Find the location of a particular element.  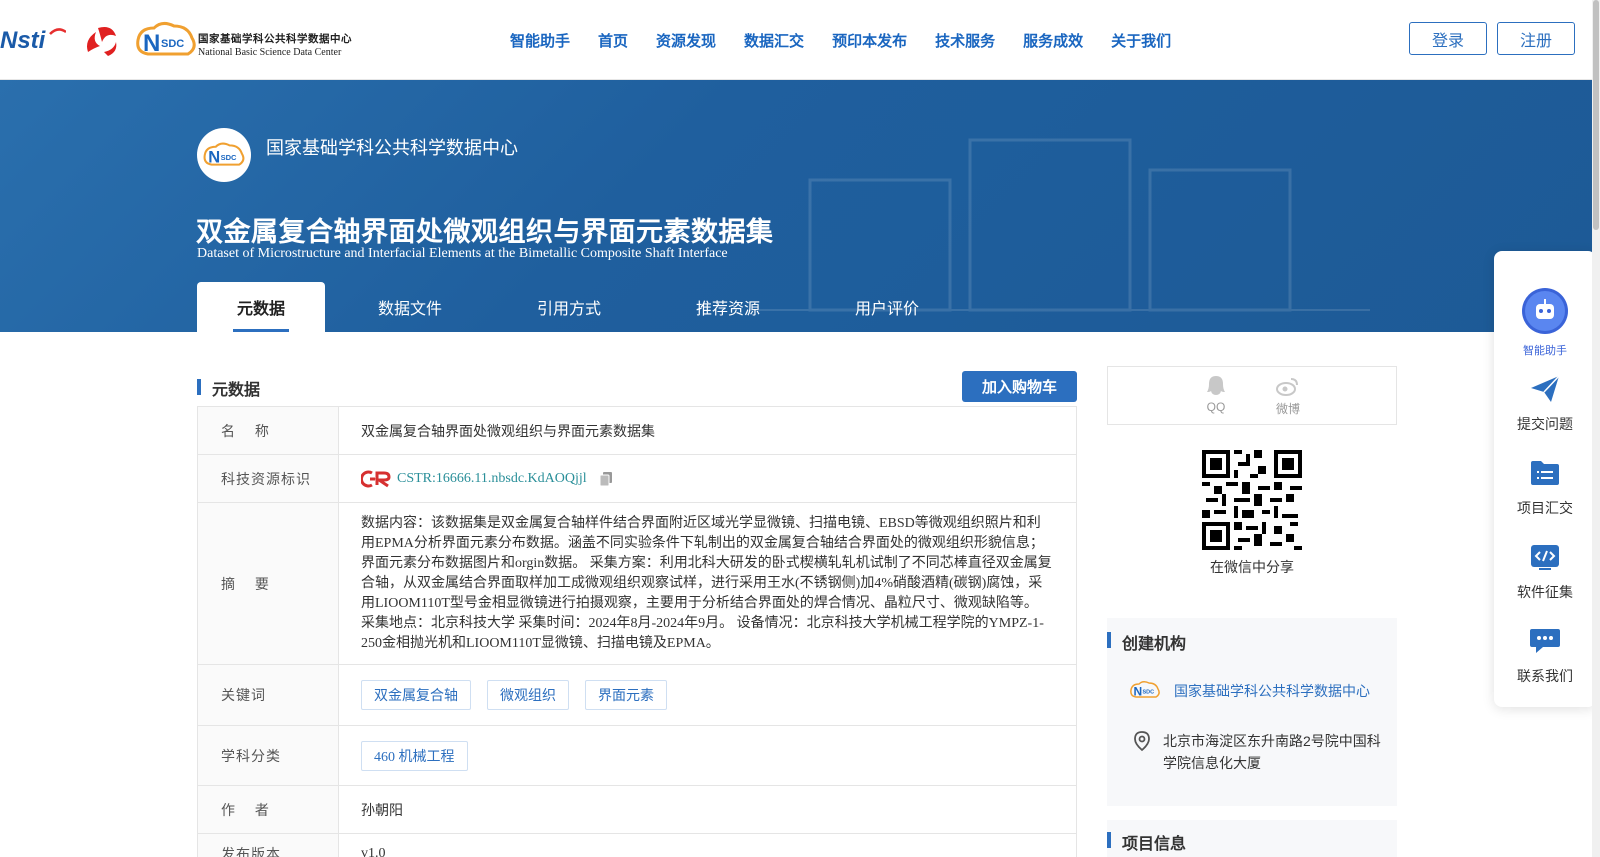

nsdc-logo-cn: 国家基础学科公共科学数据中心 is located at coordinates (275, 39).